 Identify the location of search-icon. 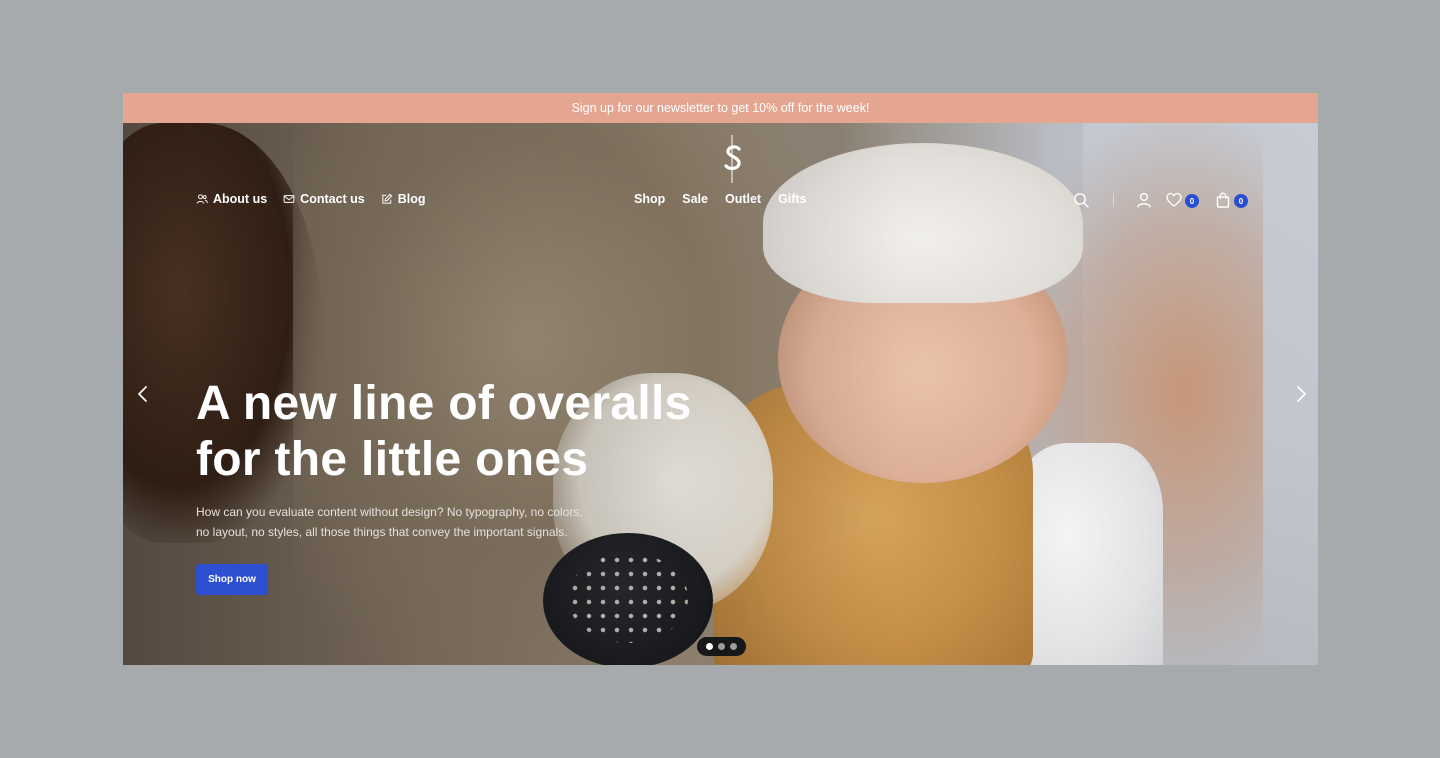
(1081, 200).